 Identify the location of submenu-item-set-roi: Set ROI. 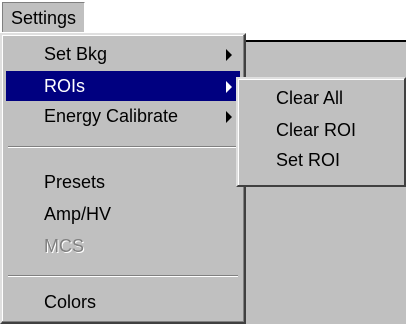
(320, 160).